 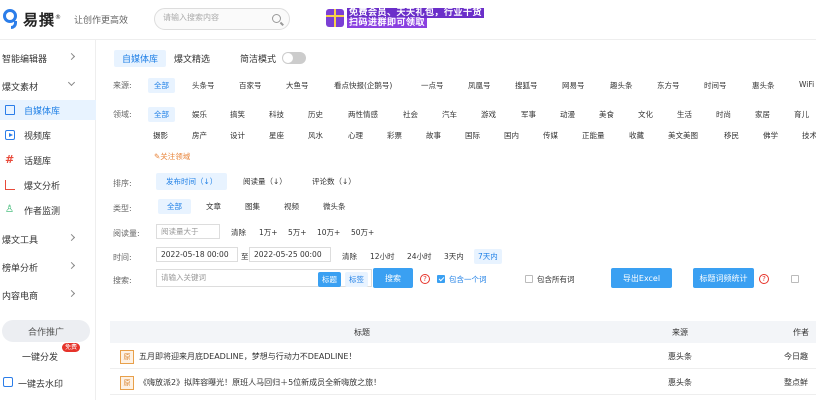 What do you see at coordinates (382, 256) in the screenshot?
I see `time-opt: 12小时` at bounding box center [382, 256].